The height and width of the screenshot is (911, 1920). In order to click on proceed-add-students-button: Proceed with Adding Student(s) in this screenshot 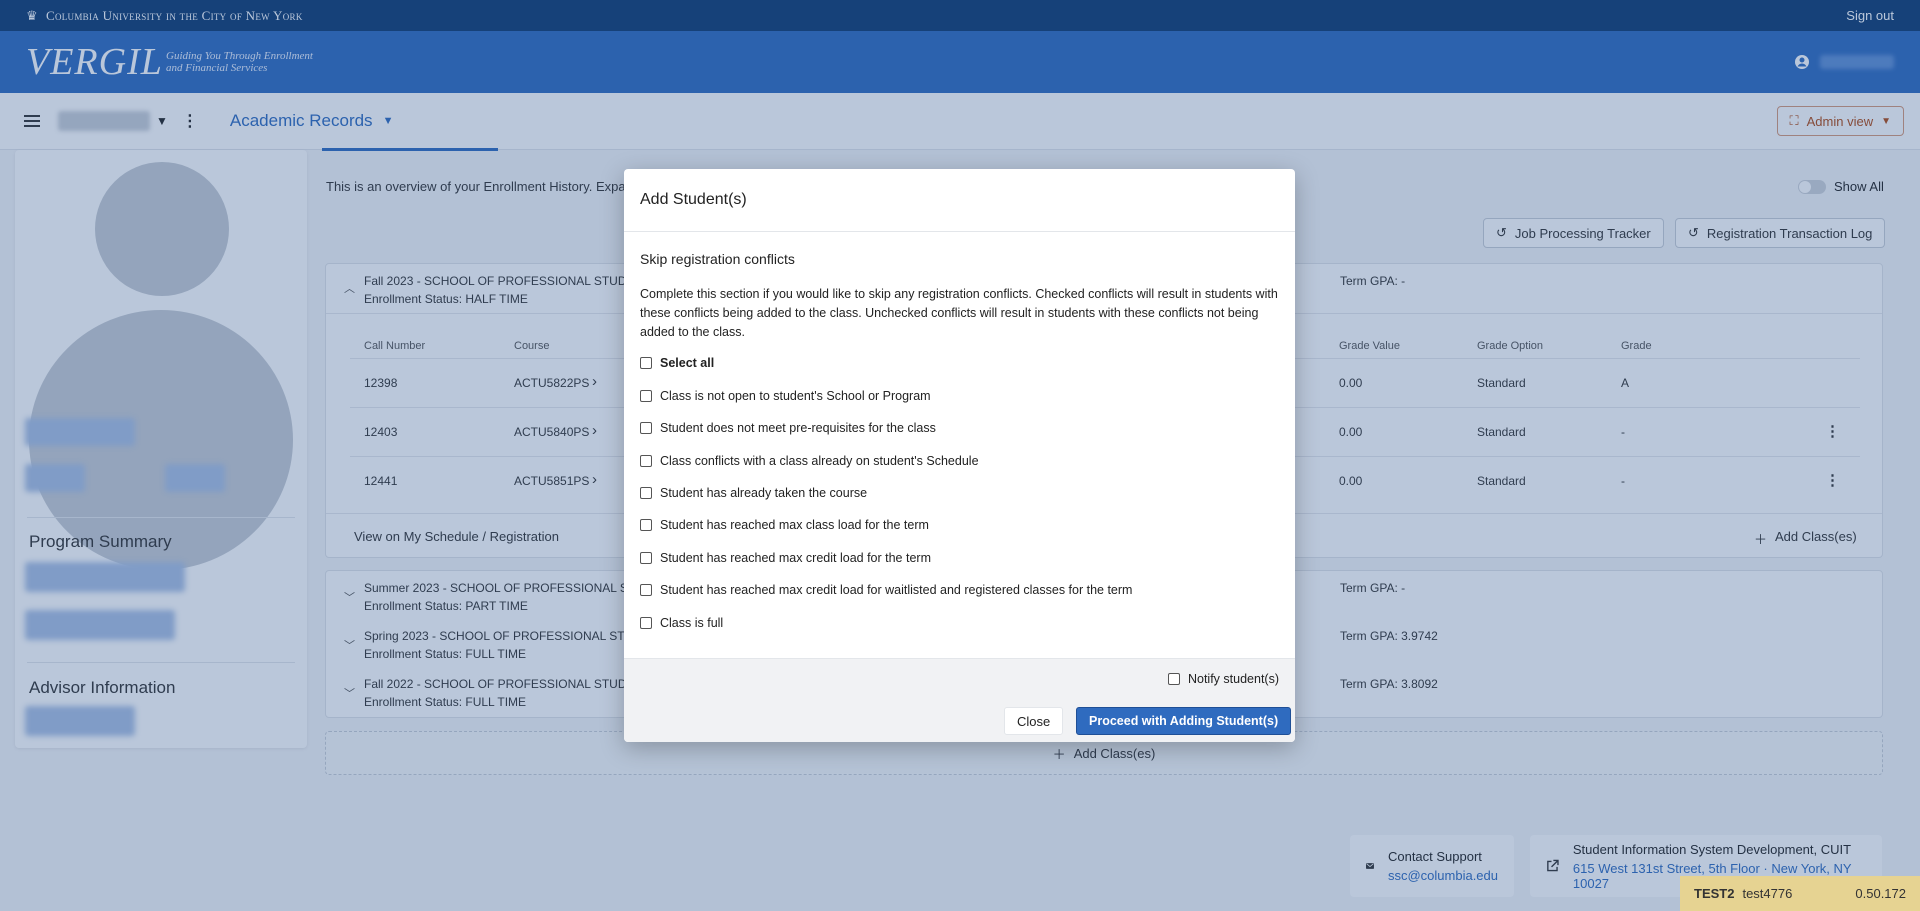, I will do `click(1184, 721)`.